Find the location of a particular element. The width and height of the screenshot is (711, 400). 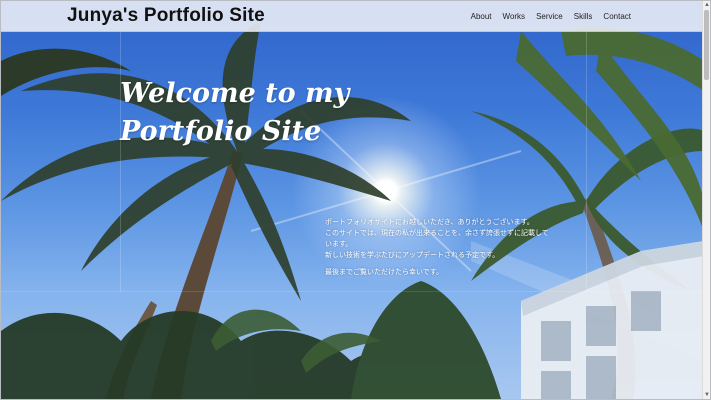

intro-line: ポートフォリオサイトにお越しいただき、ありがとうございます。 is located at coordinates (429, 222).